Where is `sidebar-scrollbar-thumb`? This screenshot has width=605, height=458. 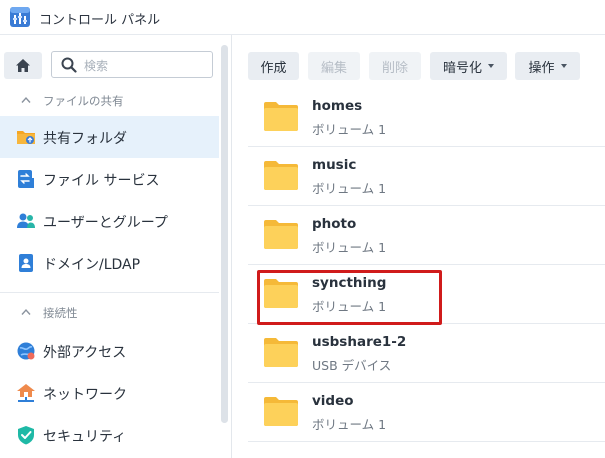 sidebar-scrollbar-thumb is located at coordinates (224, 234).